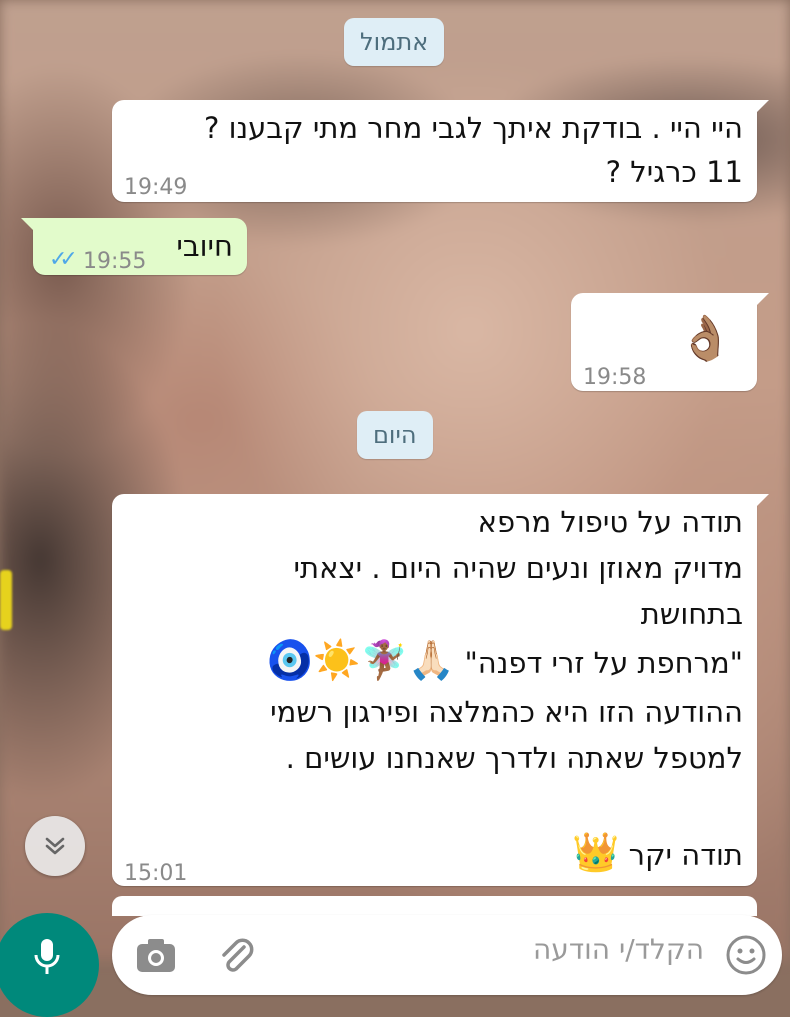 The height and width of the screenshot is (1017, 790). What do you see at coordinates (447, 955) in the screenshot?
I see `message-input-bar: הקלד/י הודעה` at bounding box center [447, 955].